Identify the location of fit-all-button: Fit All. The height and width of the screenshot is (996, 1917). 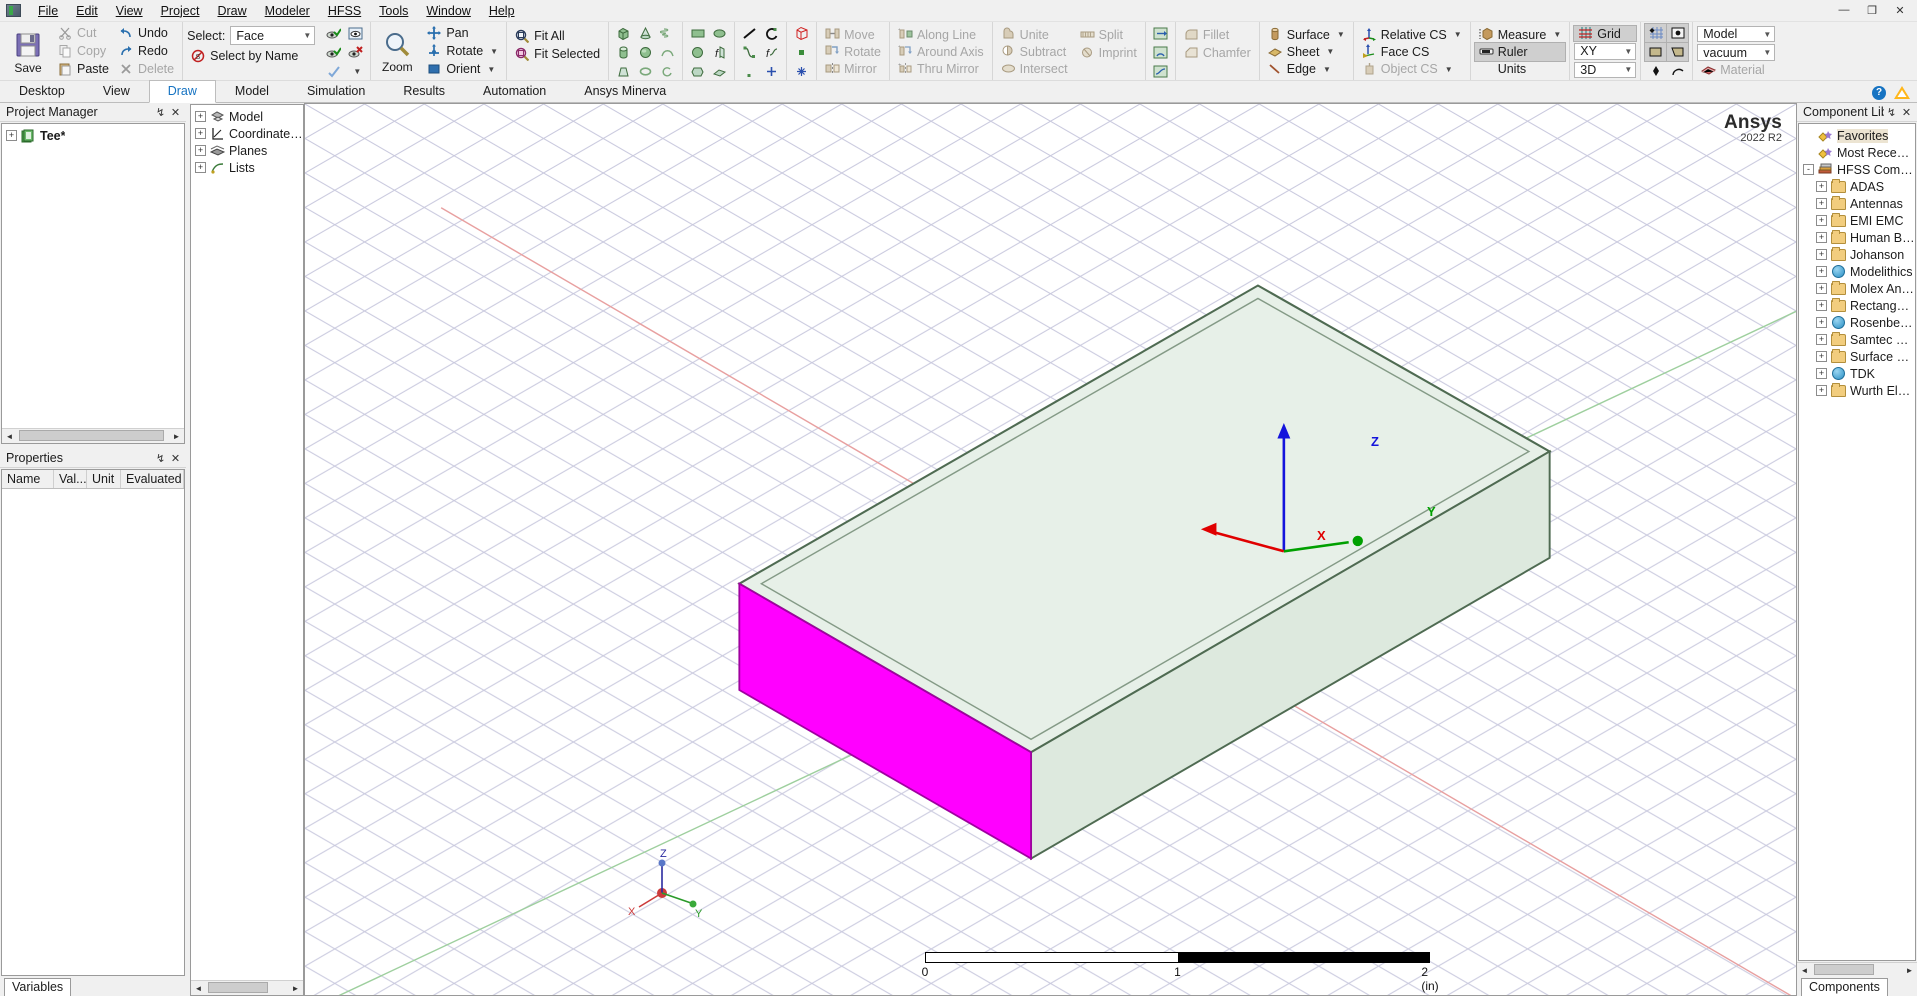
(557, 36).